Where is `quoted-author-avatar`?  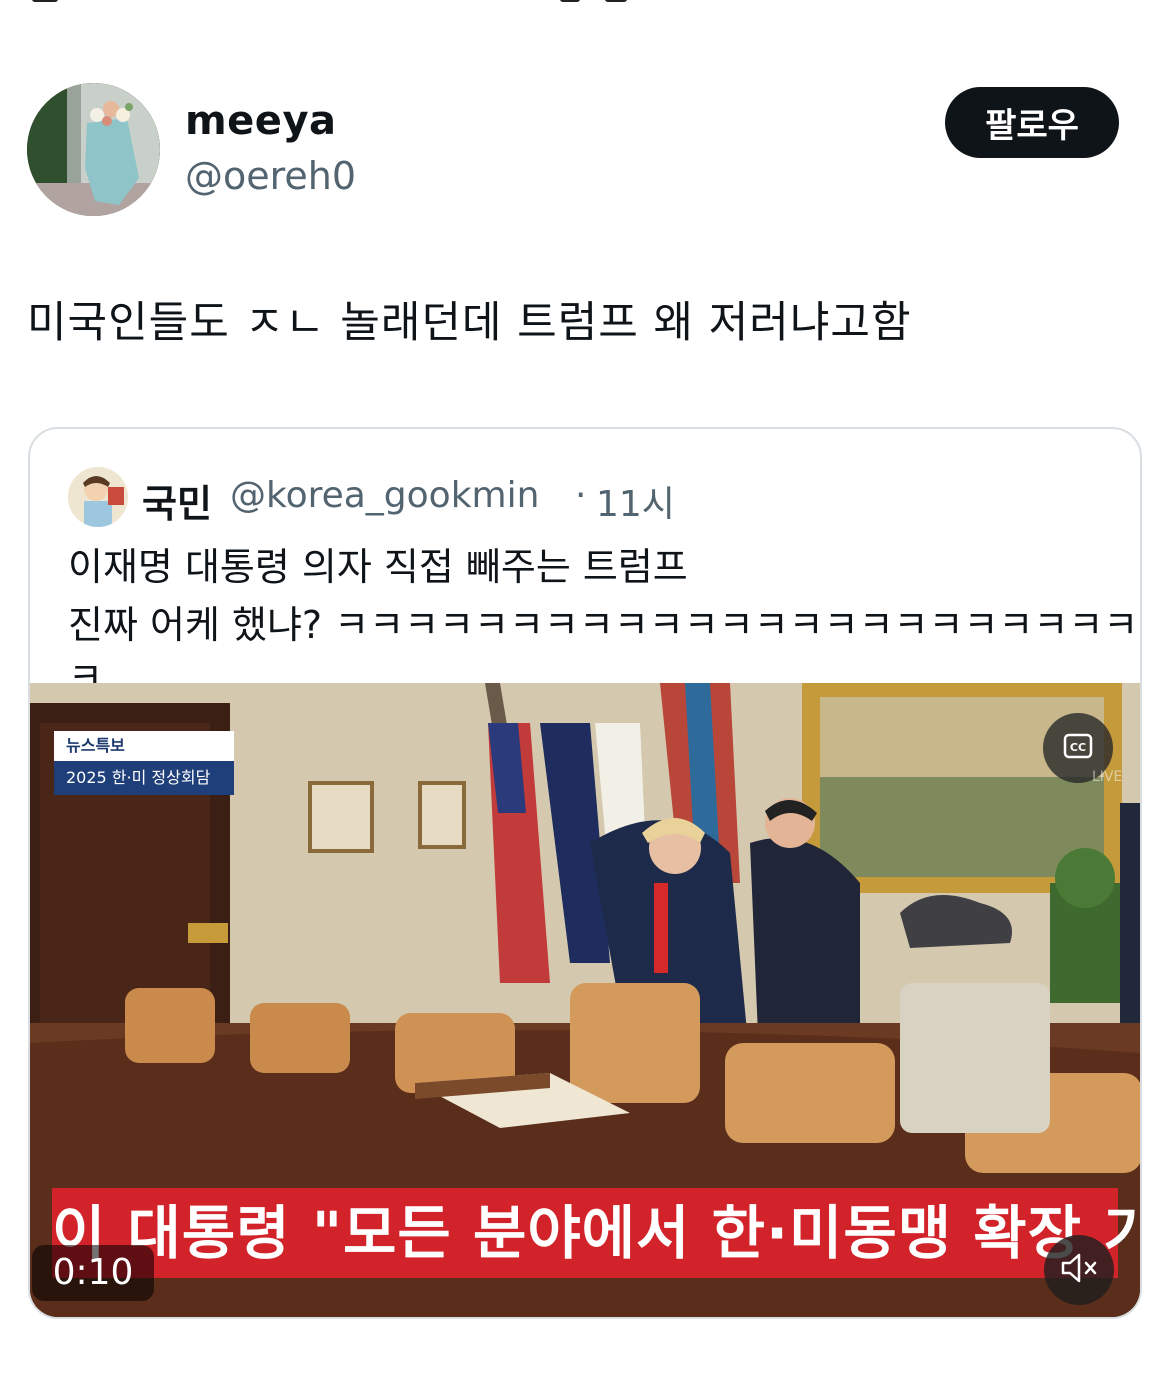 quoted-author-avatar is located at coordinates (98, 497).